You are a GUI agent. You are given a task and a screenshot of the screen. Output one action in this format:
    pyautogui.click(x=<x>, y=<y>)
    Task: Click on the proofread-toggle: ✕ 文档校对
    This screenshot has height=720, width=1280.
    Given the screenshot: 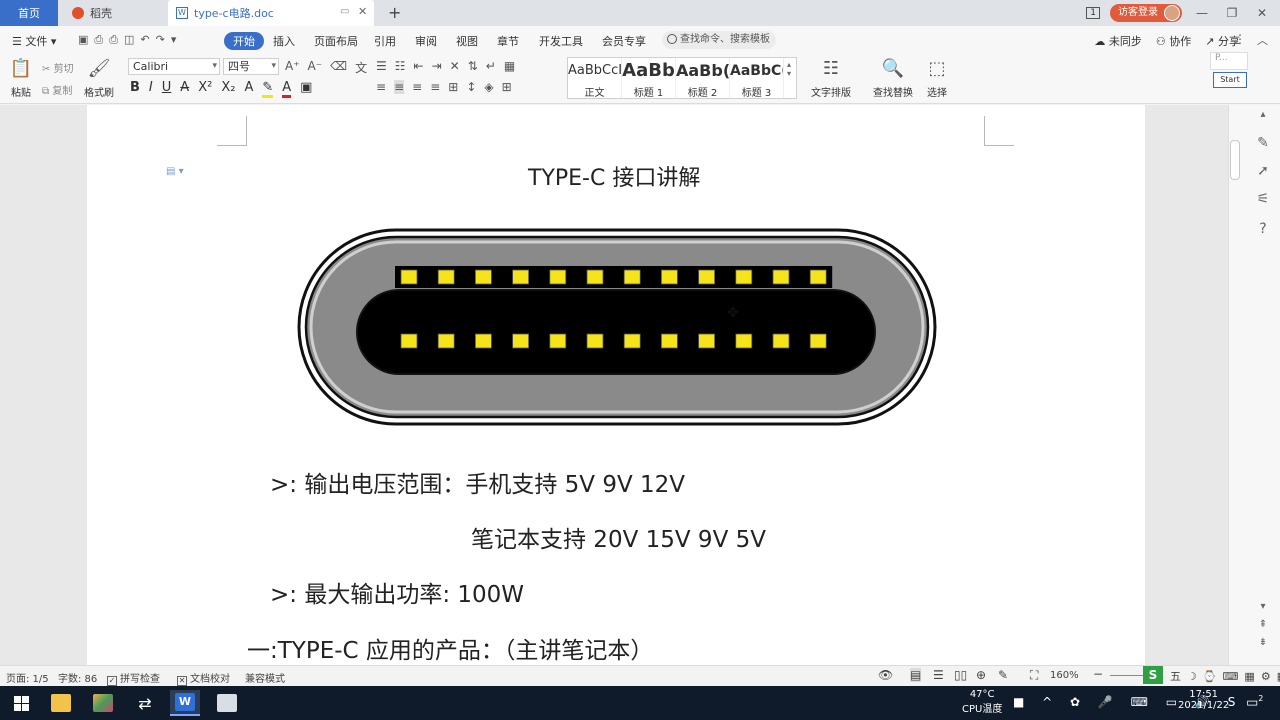 What is the action you would take?
    pyautogui.click(x=203, y=678)
    